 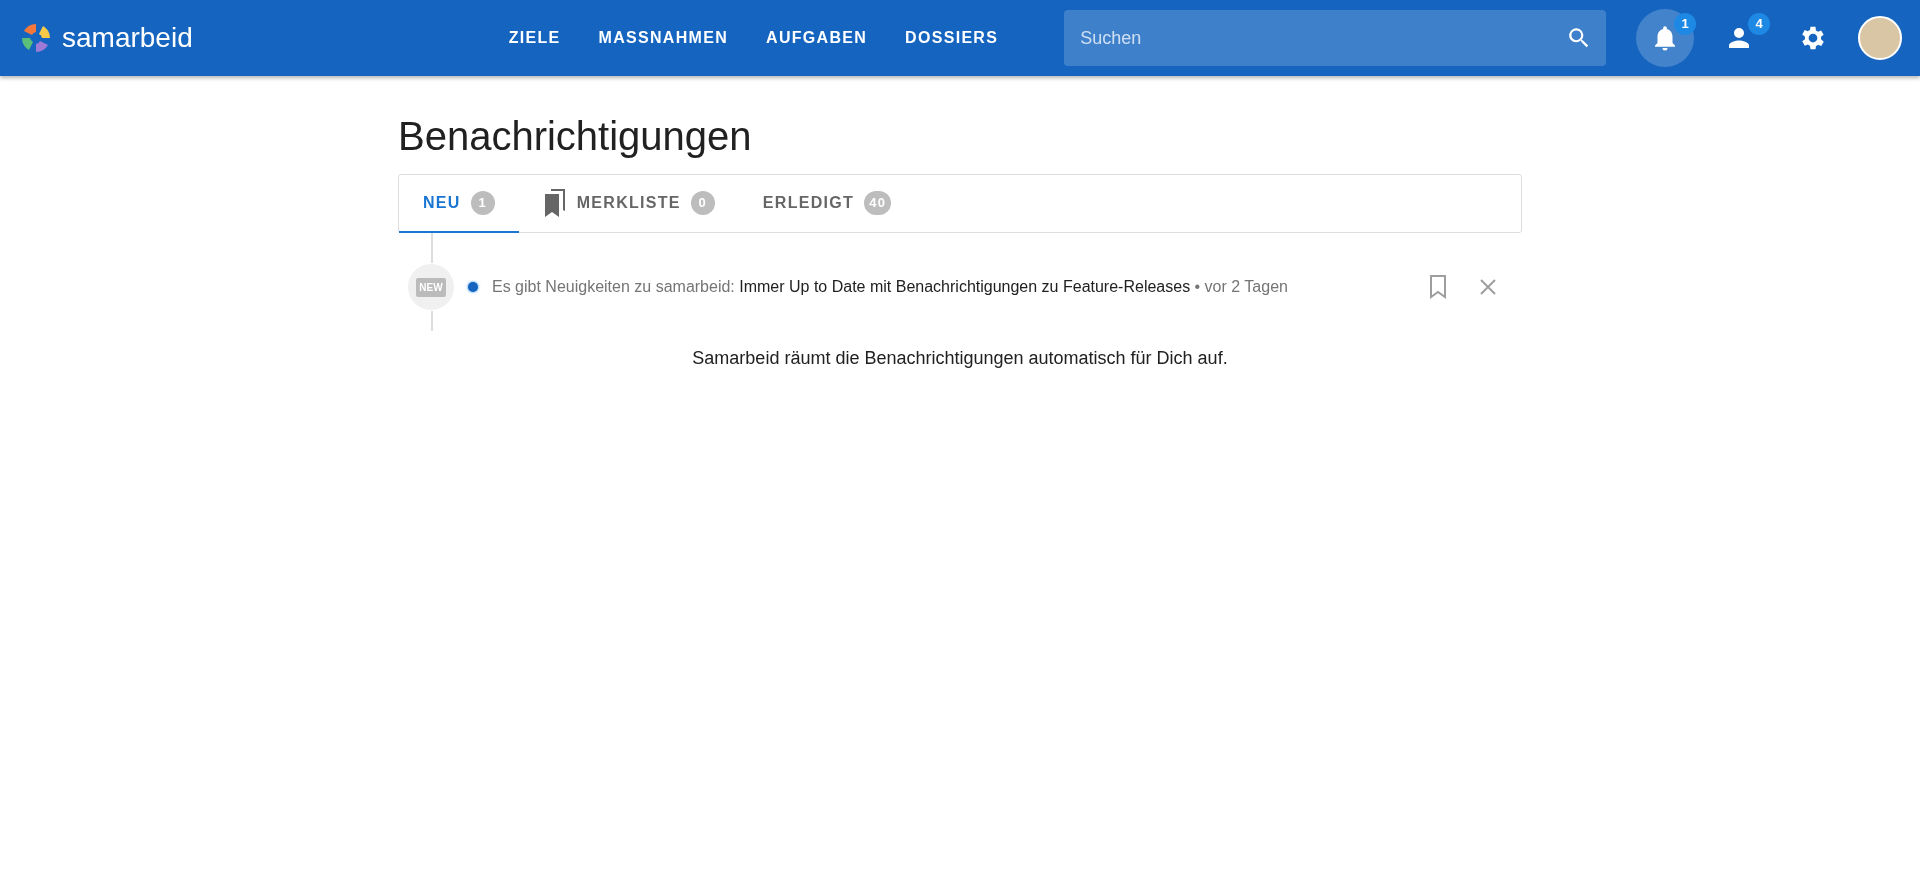 What do you see at coordinates (960, 358) in the screenshot?
I see `info-text: Samarbeid räumt die Benachrichtigungen automatisch für Dich auf.` at bounding box center [960, 358].